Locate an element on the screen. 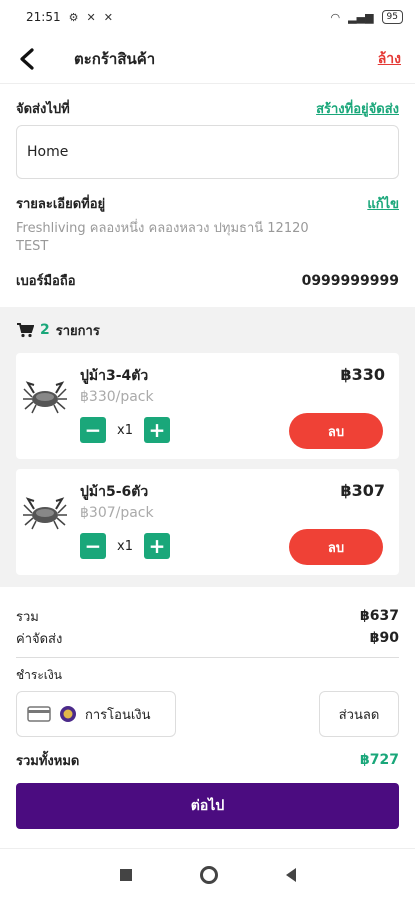 The height and width of the screenshot is (900, 415). cart-summary: 2 รายการ is located at coordinates (207, 330).